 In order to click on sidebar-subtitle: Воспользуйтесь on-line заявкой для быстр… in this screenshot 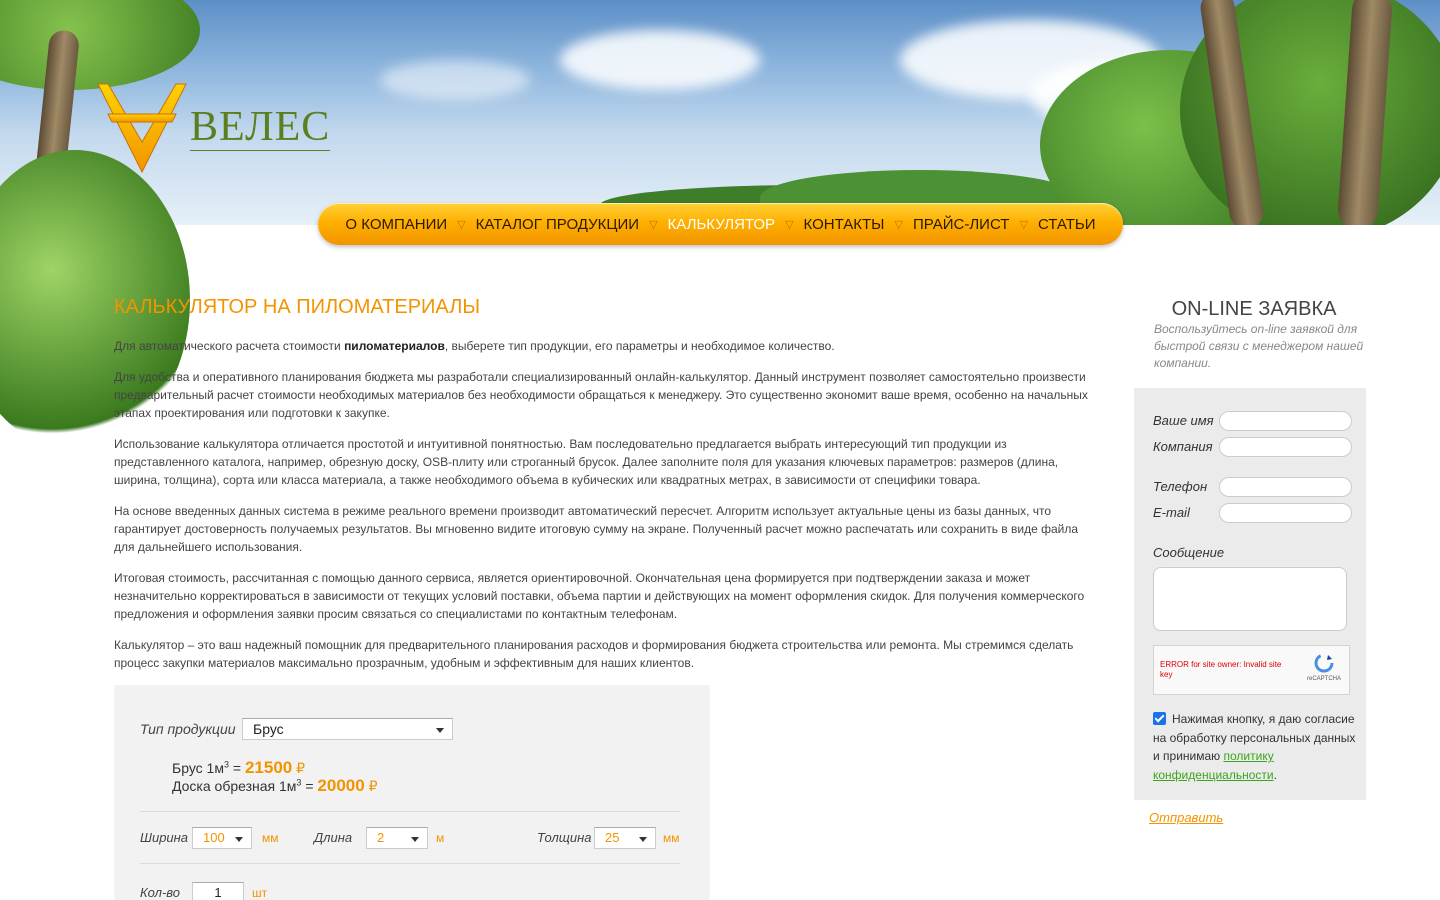, I will do `click(1259, 346)`.